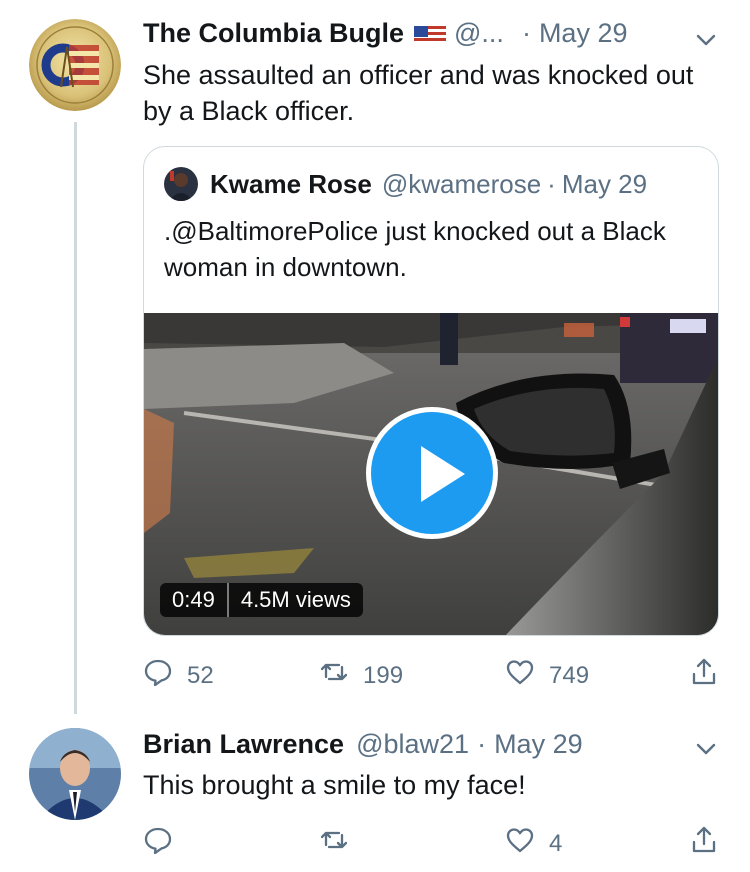 This screenshot has height=872, width=750. Describe the element at coordinates (433, 840) in the screenshot. I see `tweet-actions: 4` at that location.